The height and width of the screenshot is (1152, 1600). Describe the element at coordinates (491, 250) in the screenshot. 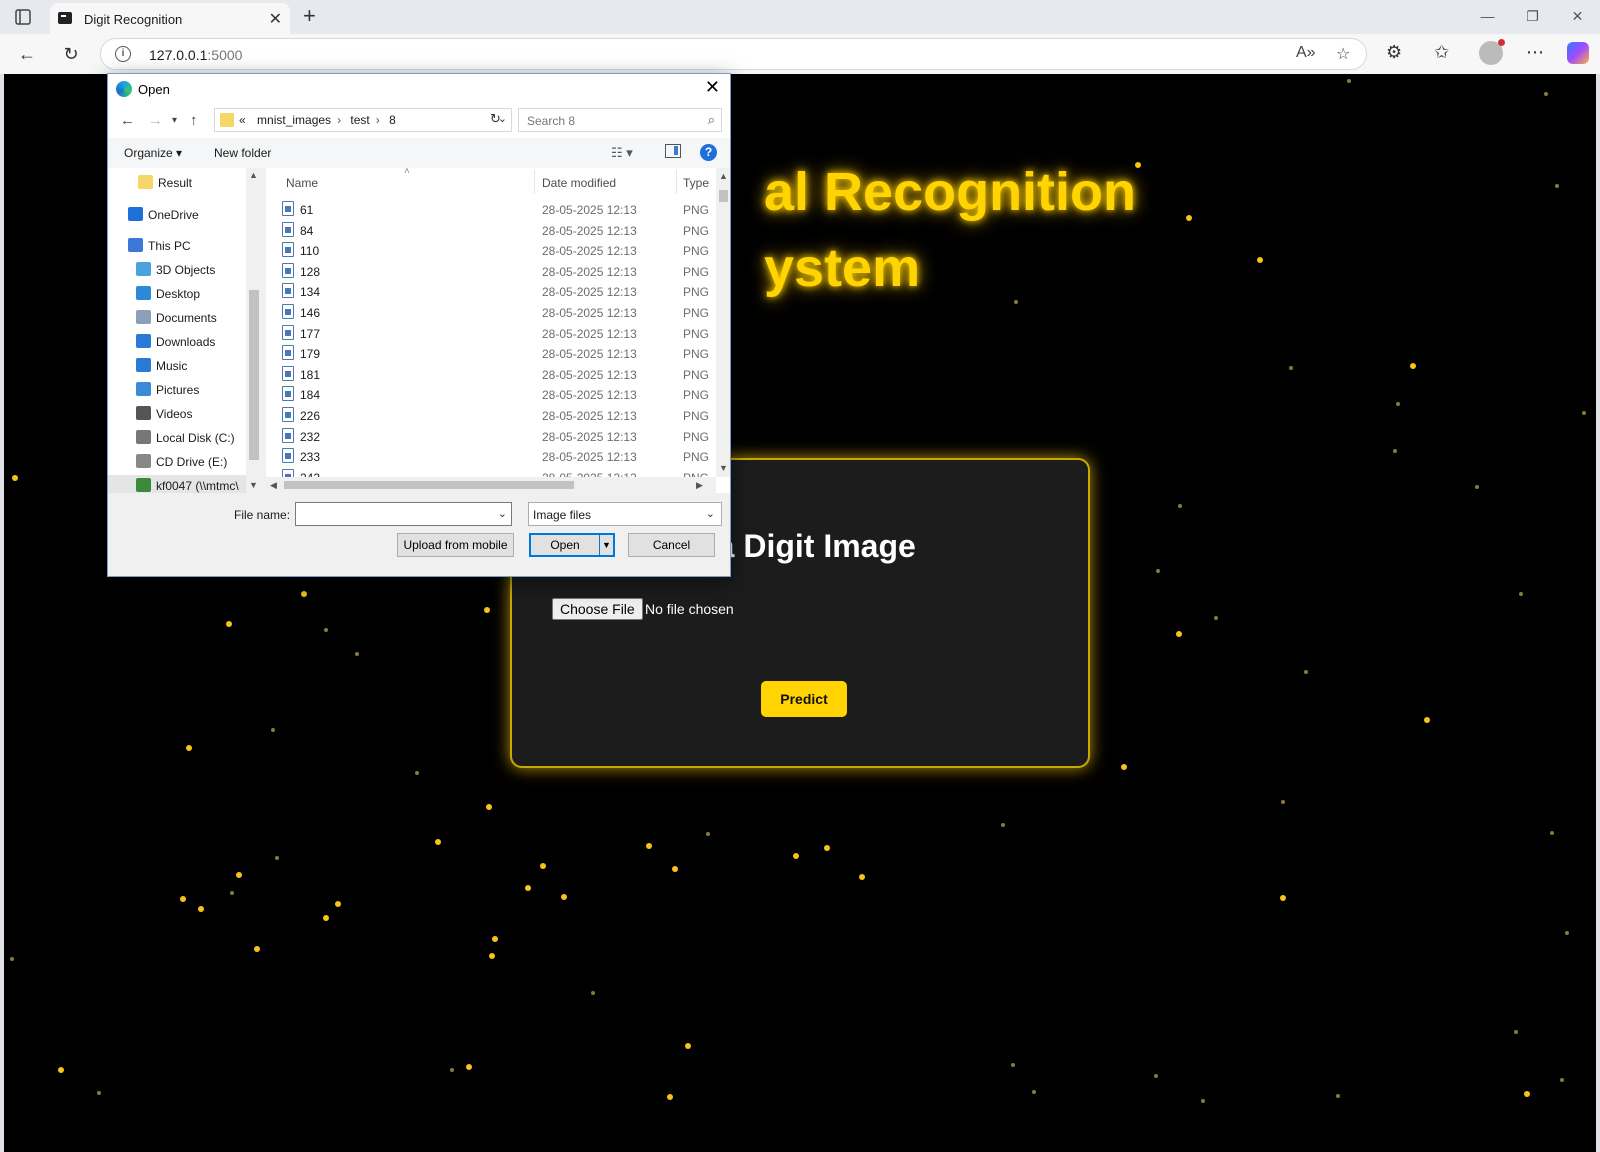

I see `file-row: 110 28-05-2025 12:13 PNG` at that location.